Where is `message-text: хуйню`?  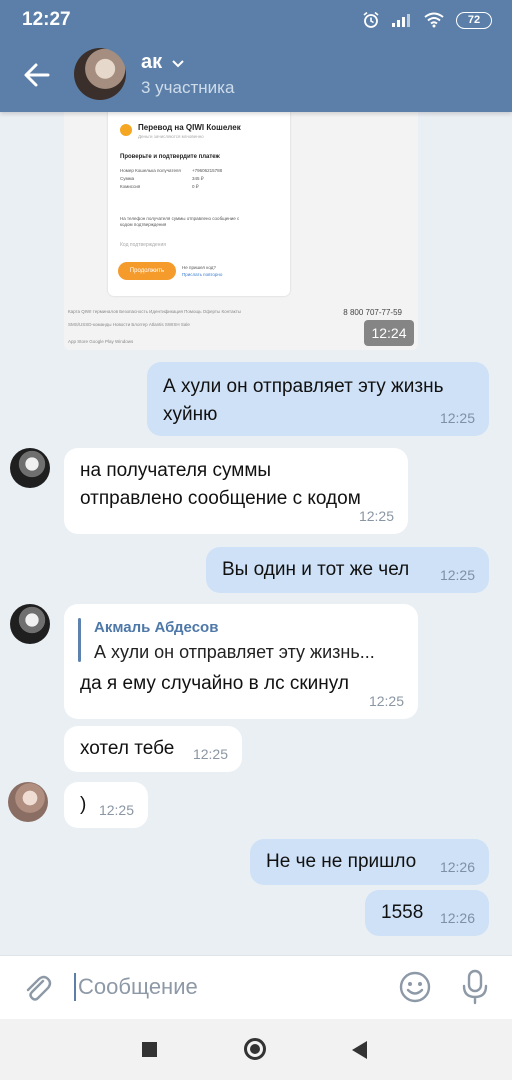 message-text: хуйню is located at coordinates (190, 414).